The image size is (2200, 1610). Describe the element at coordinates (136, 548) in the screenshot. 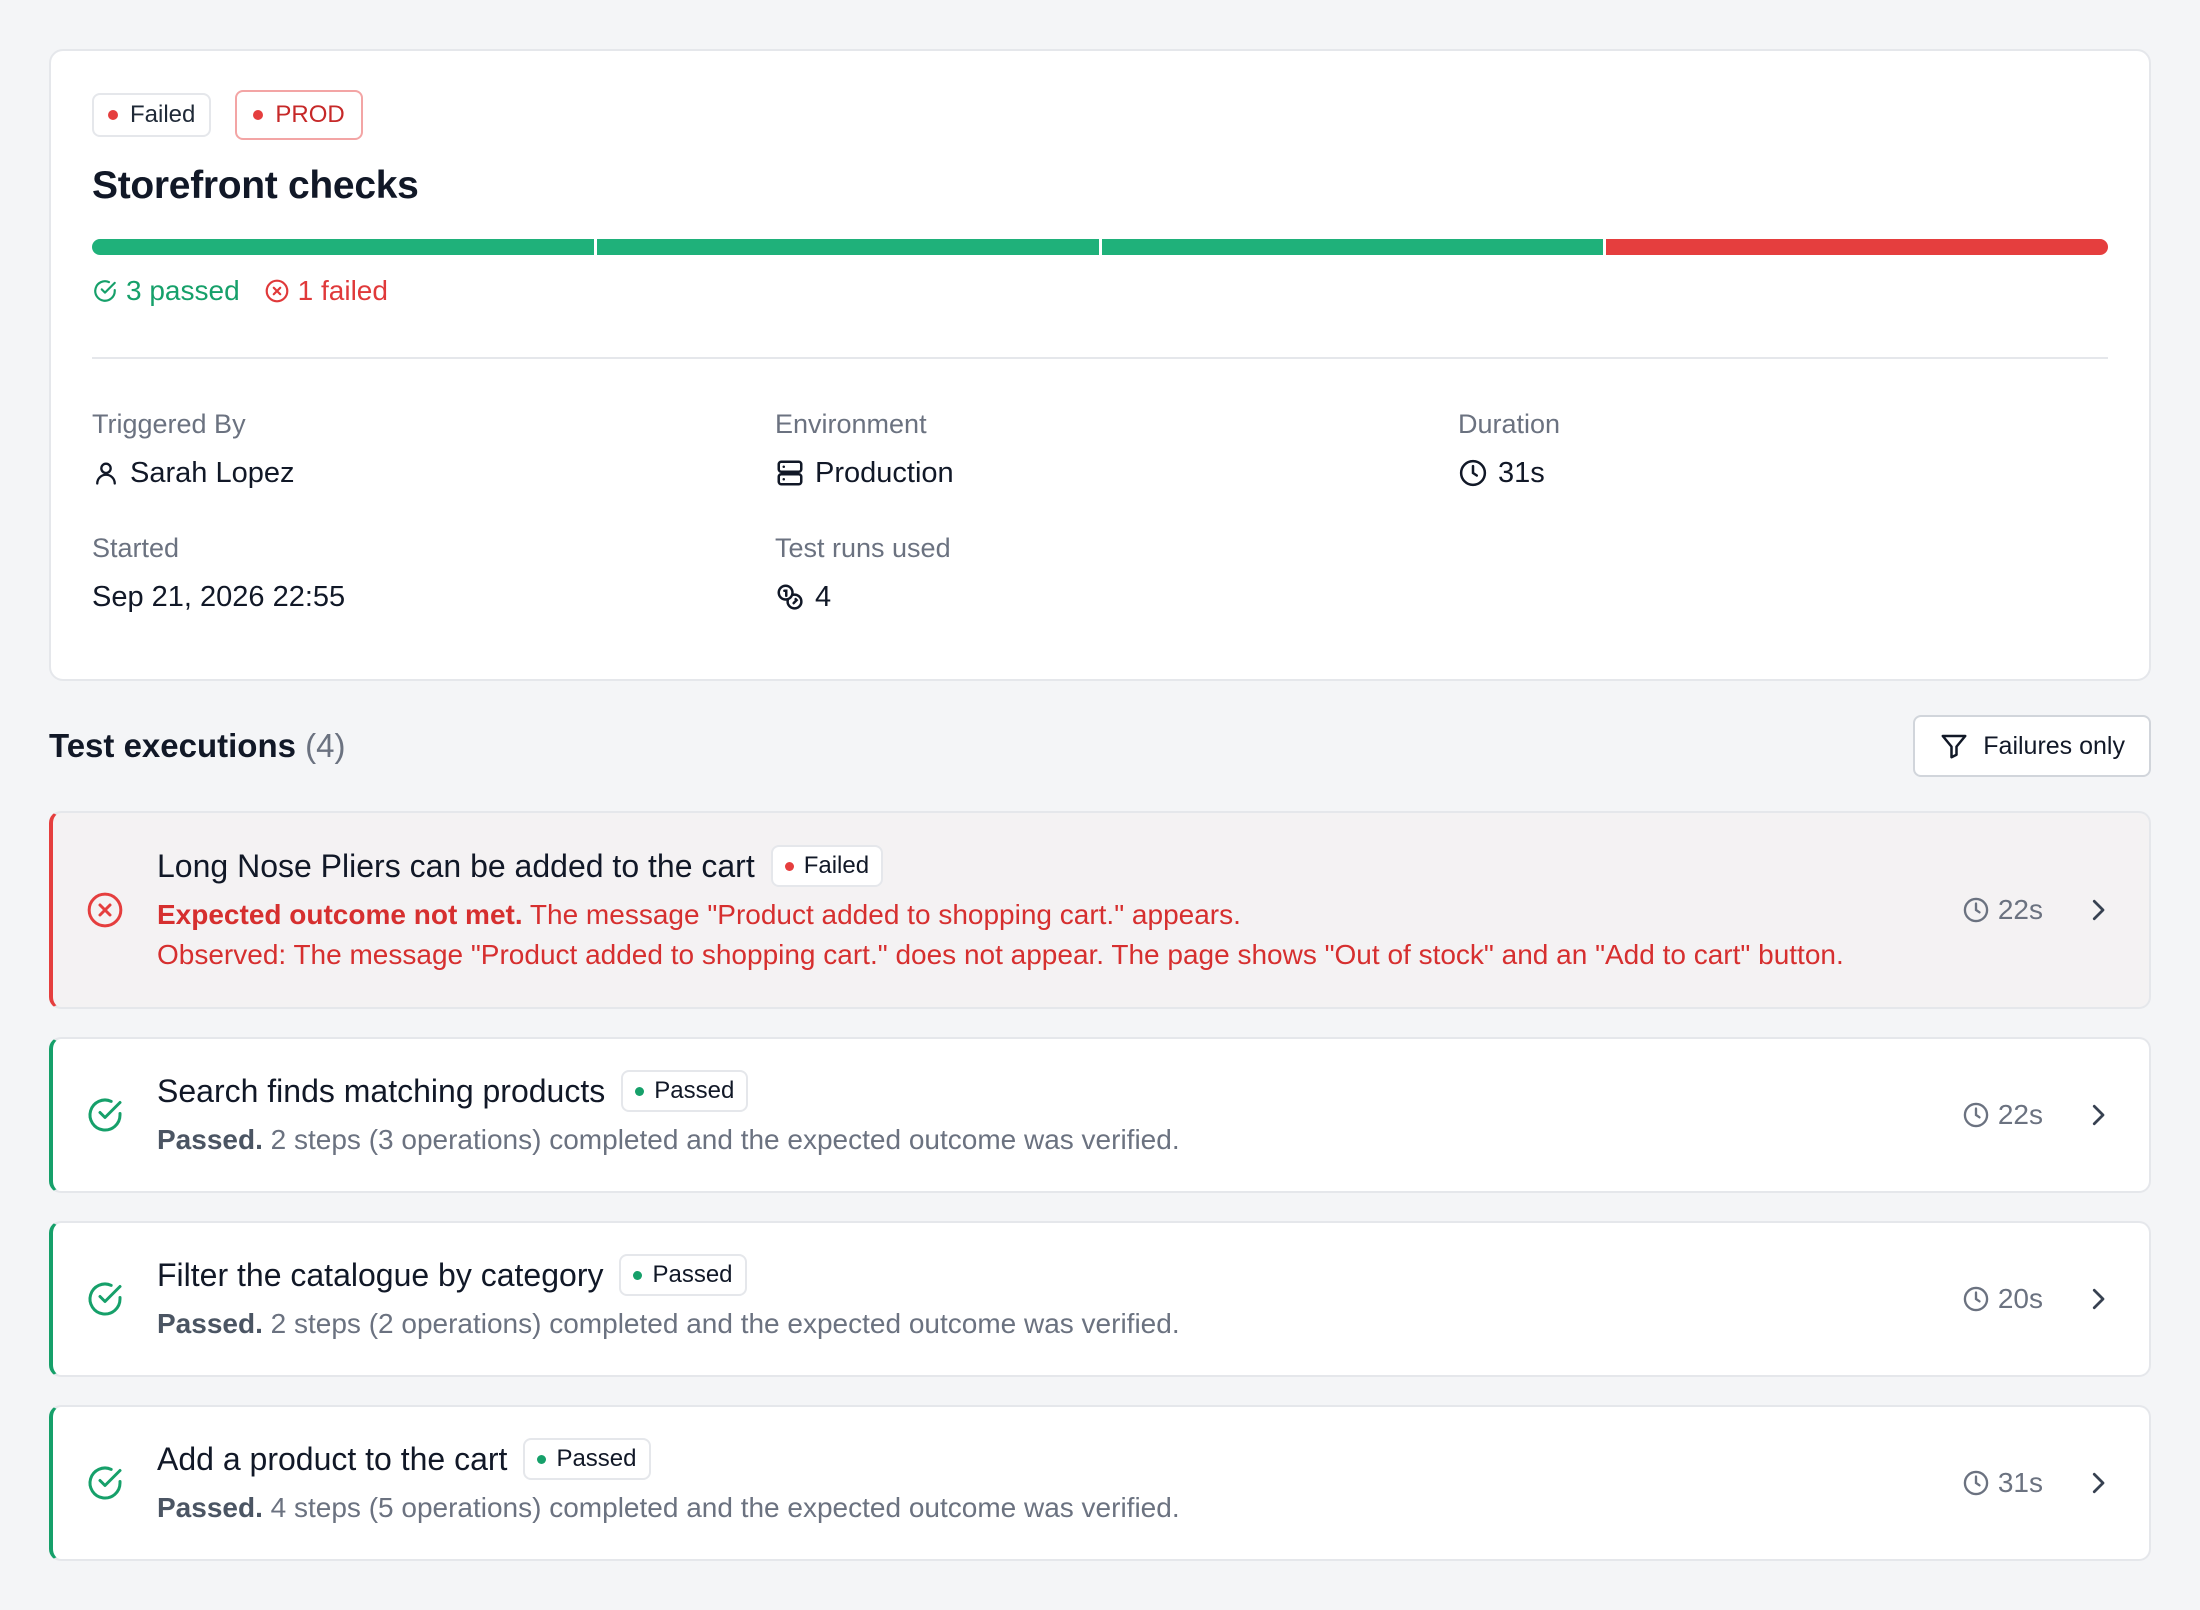

I see `meta-label: Started` at that location.